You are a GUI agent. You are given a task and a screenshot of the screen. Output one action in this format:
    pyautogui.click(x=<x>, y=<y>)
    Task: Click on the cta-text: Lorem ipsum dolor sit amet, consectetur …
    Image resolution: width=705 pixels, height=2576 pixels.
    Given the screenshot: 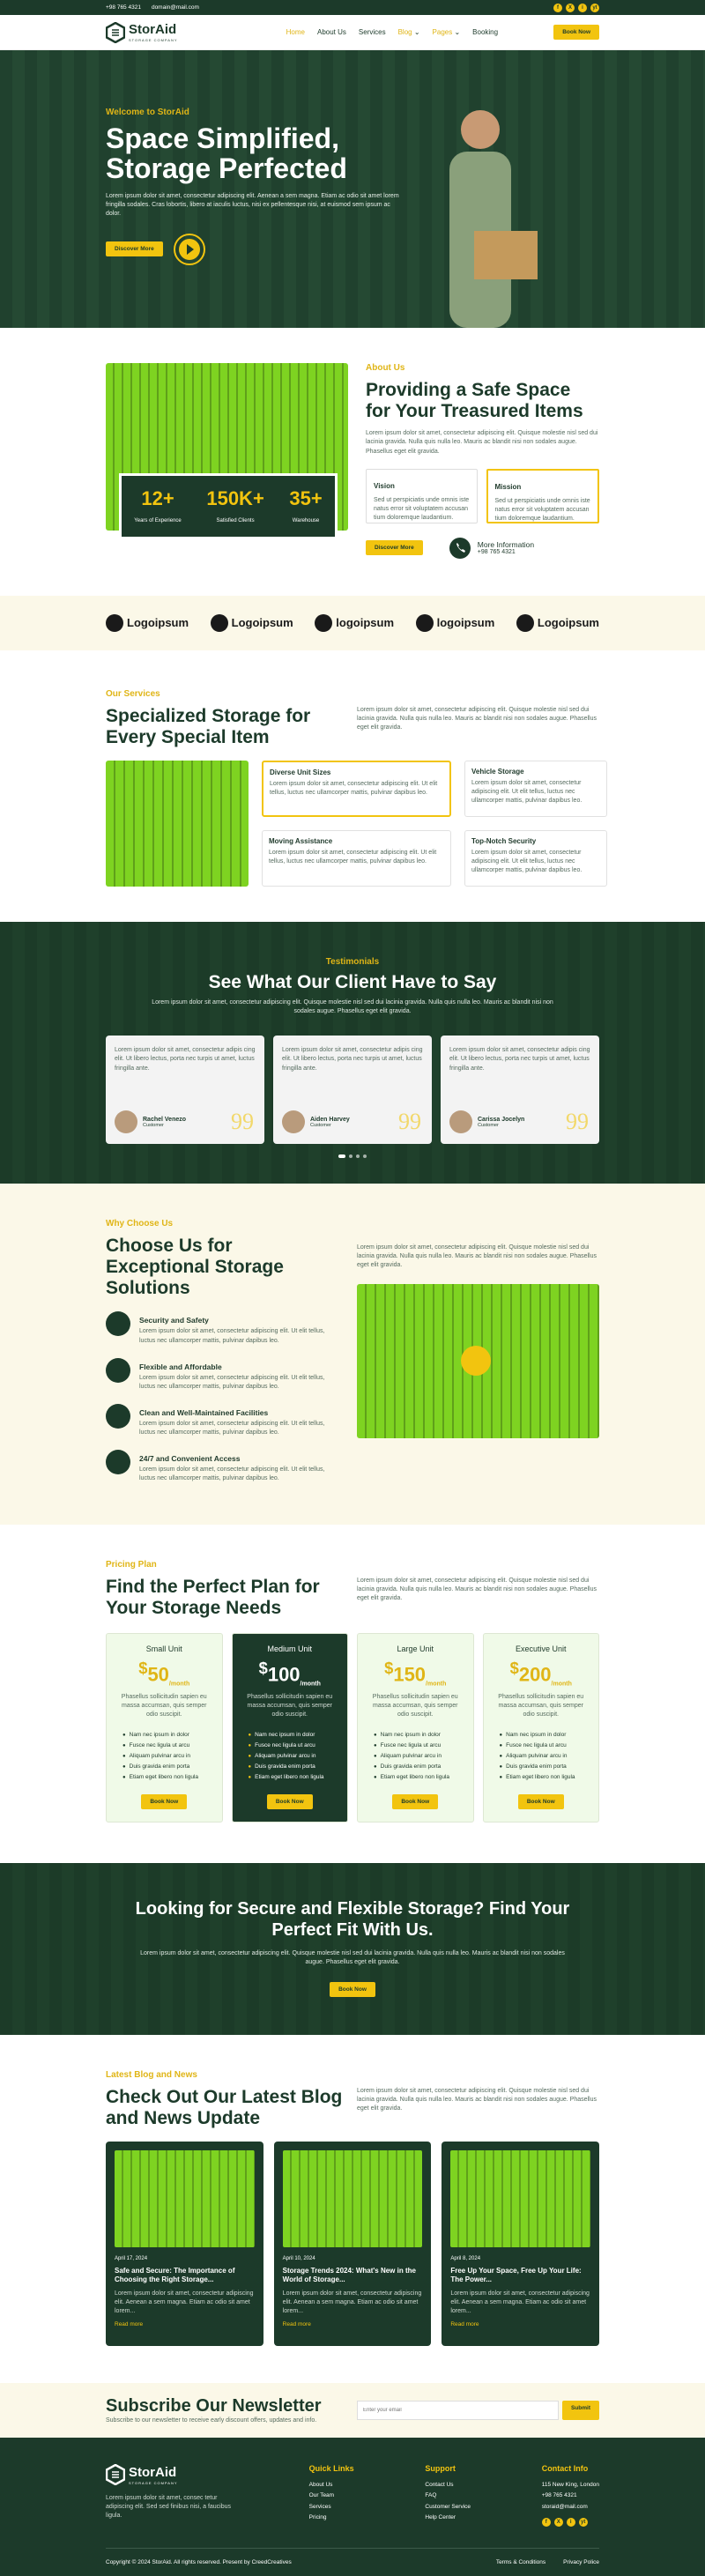 What is the action you would take?
    pyautogui.click(x=353, y=1957)
    